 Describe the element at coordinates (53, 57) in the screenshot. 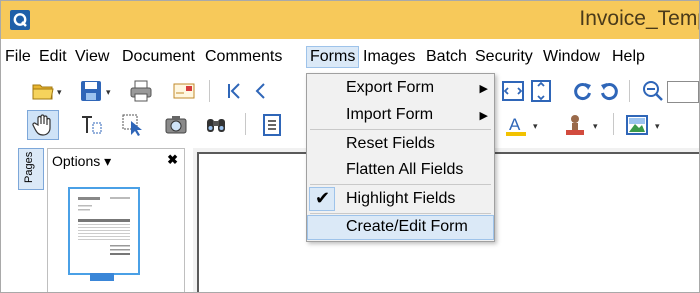

I see `menu-edit: Edit` at that location.